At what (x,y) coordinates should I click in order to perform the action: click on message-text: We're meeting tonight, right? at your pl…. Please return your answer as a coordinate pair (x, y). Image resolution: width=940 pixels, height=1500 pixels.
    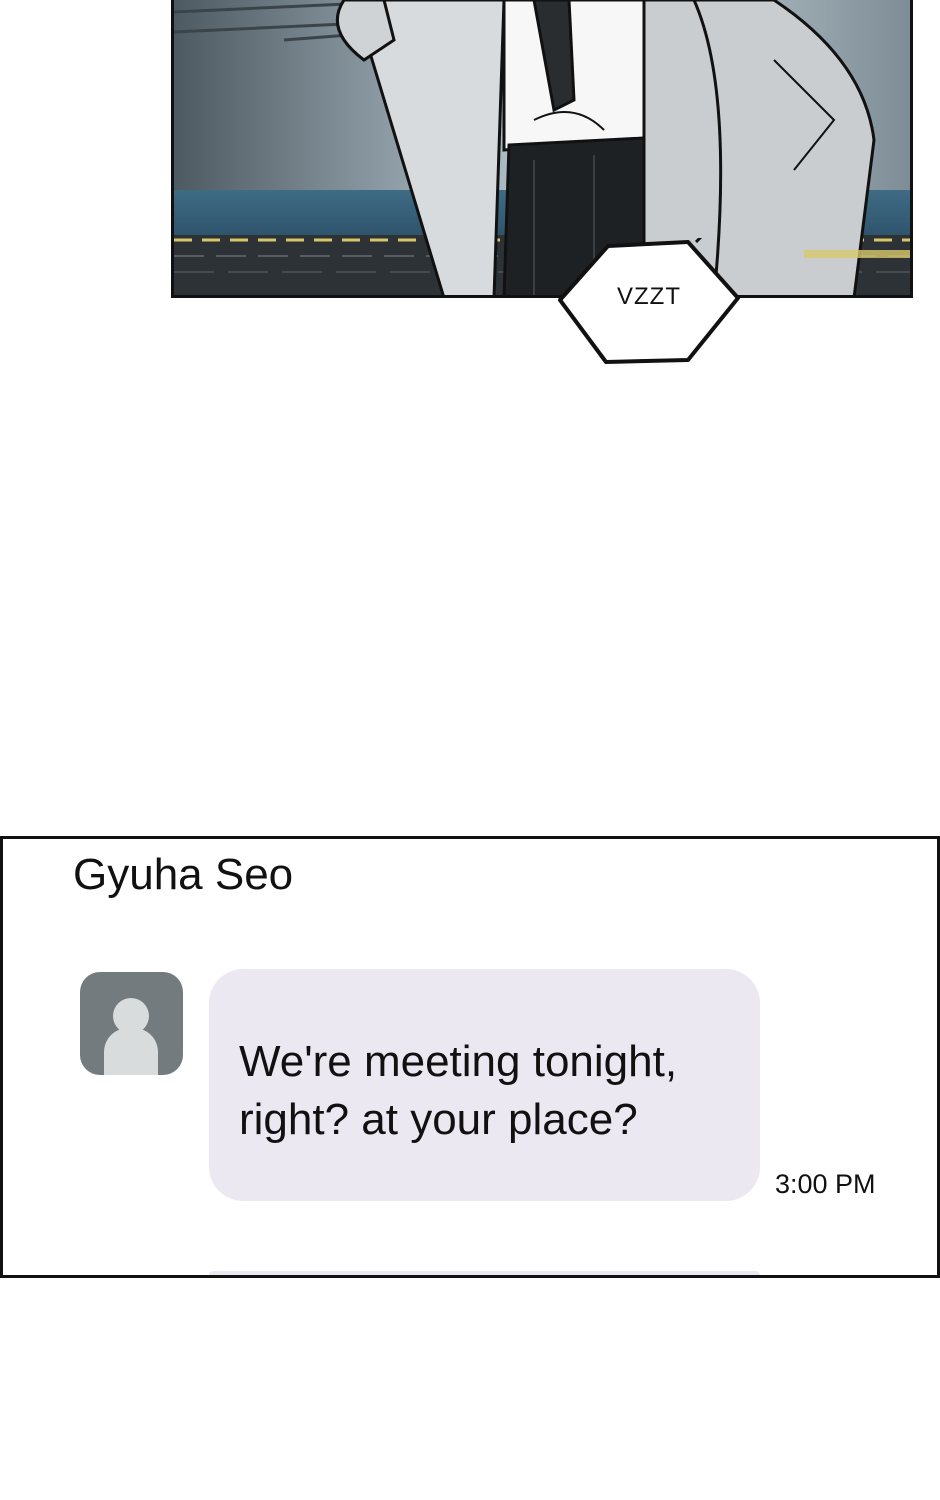
    Looking at the image, I should click on (458, 1090).